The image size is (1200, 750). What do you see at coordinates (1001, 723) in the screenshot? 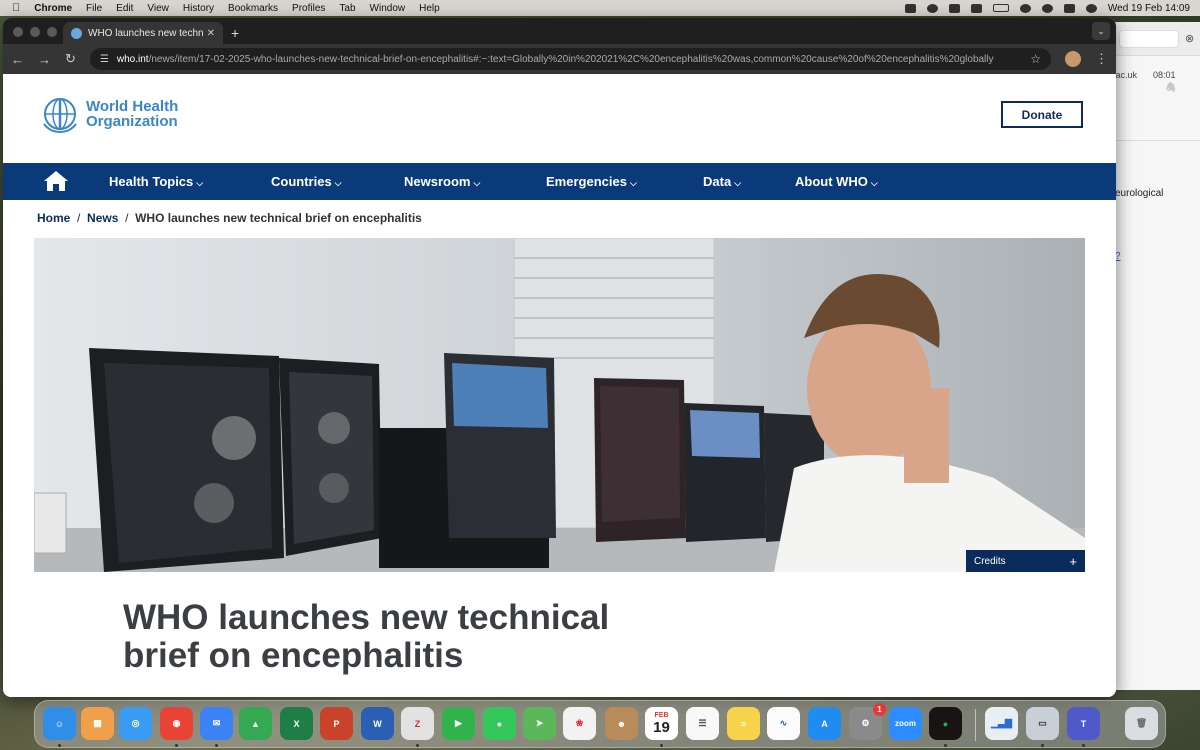
I see `chart-app-icon: ▁▃▇` at bounding box center [1001, 723].